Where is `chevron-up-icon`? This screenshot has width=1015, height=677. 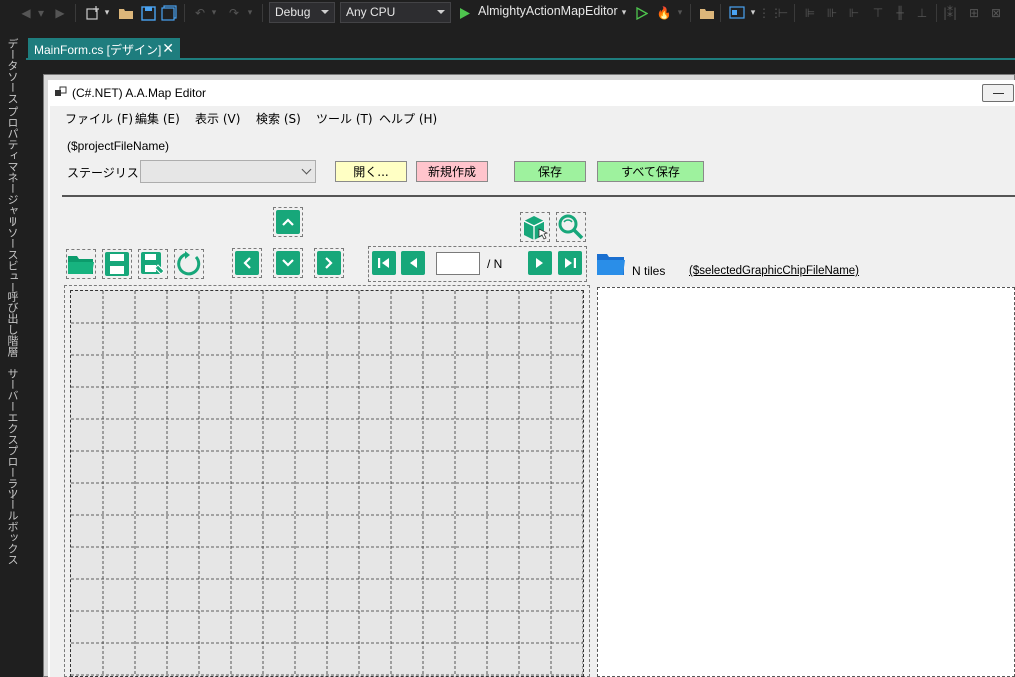 chevron-up-icon is located at coordinates (288, 222).